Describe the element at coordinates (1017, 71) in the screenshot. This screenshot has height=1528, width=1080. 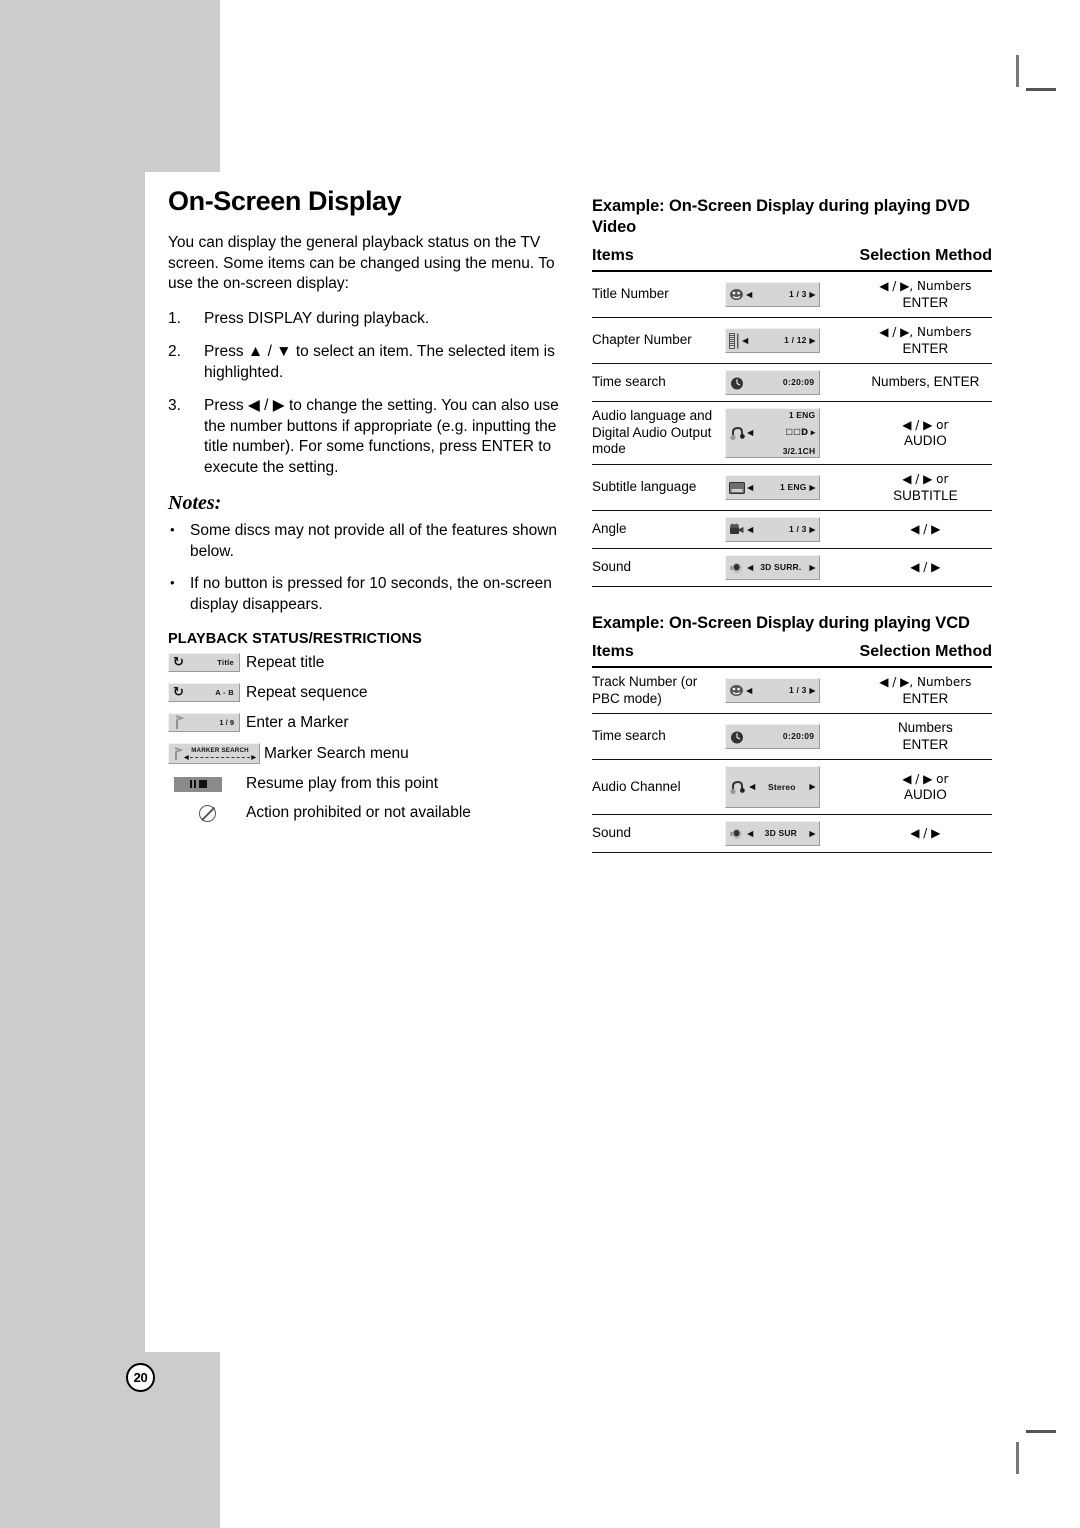
I see `crop-mark-top-vertical` at that location.